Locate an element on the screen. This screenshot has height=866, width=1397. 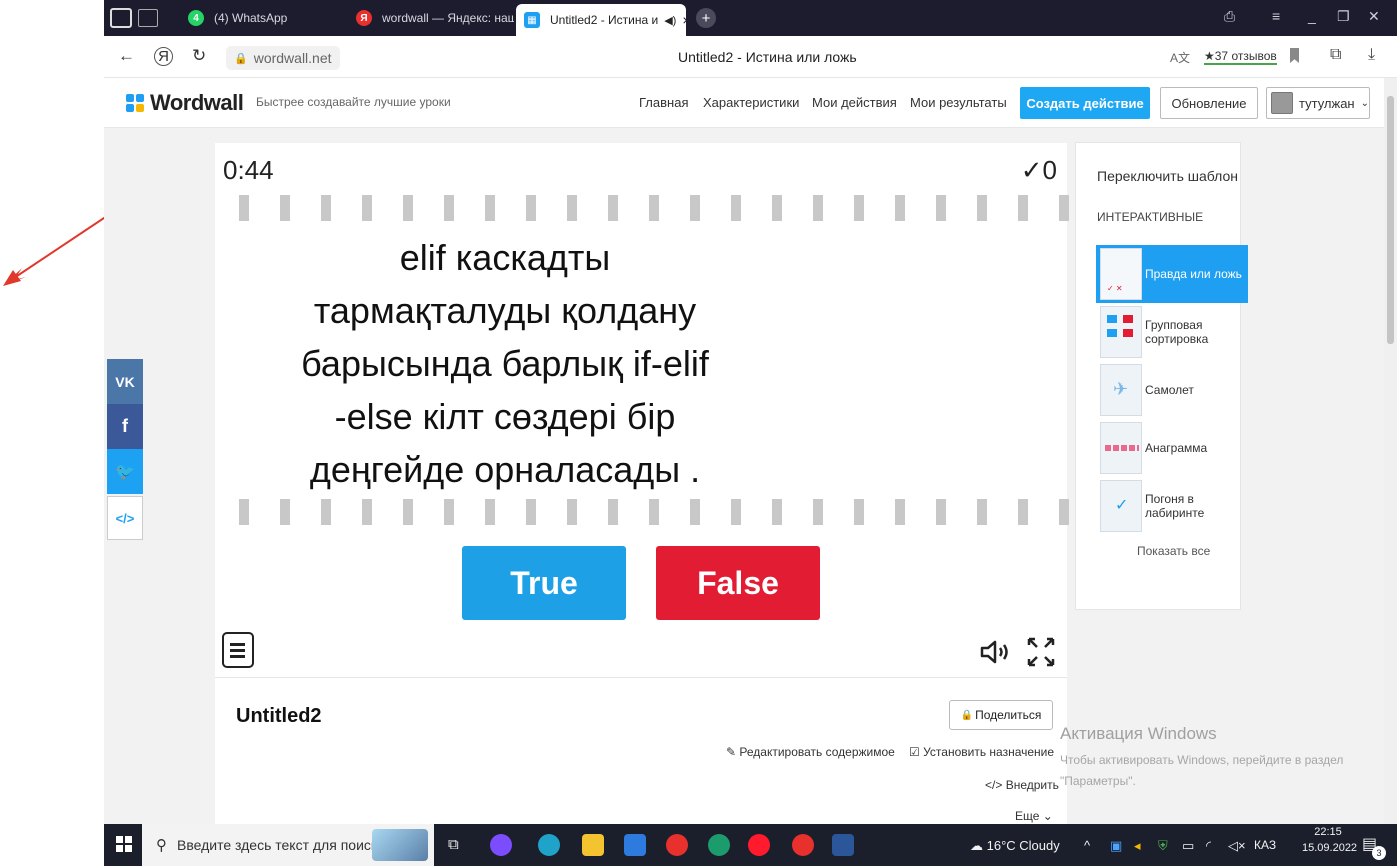
upgrade-button: Обновление is located at coordinates (1209, 103).